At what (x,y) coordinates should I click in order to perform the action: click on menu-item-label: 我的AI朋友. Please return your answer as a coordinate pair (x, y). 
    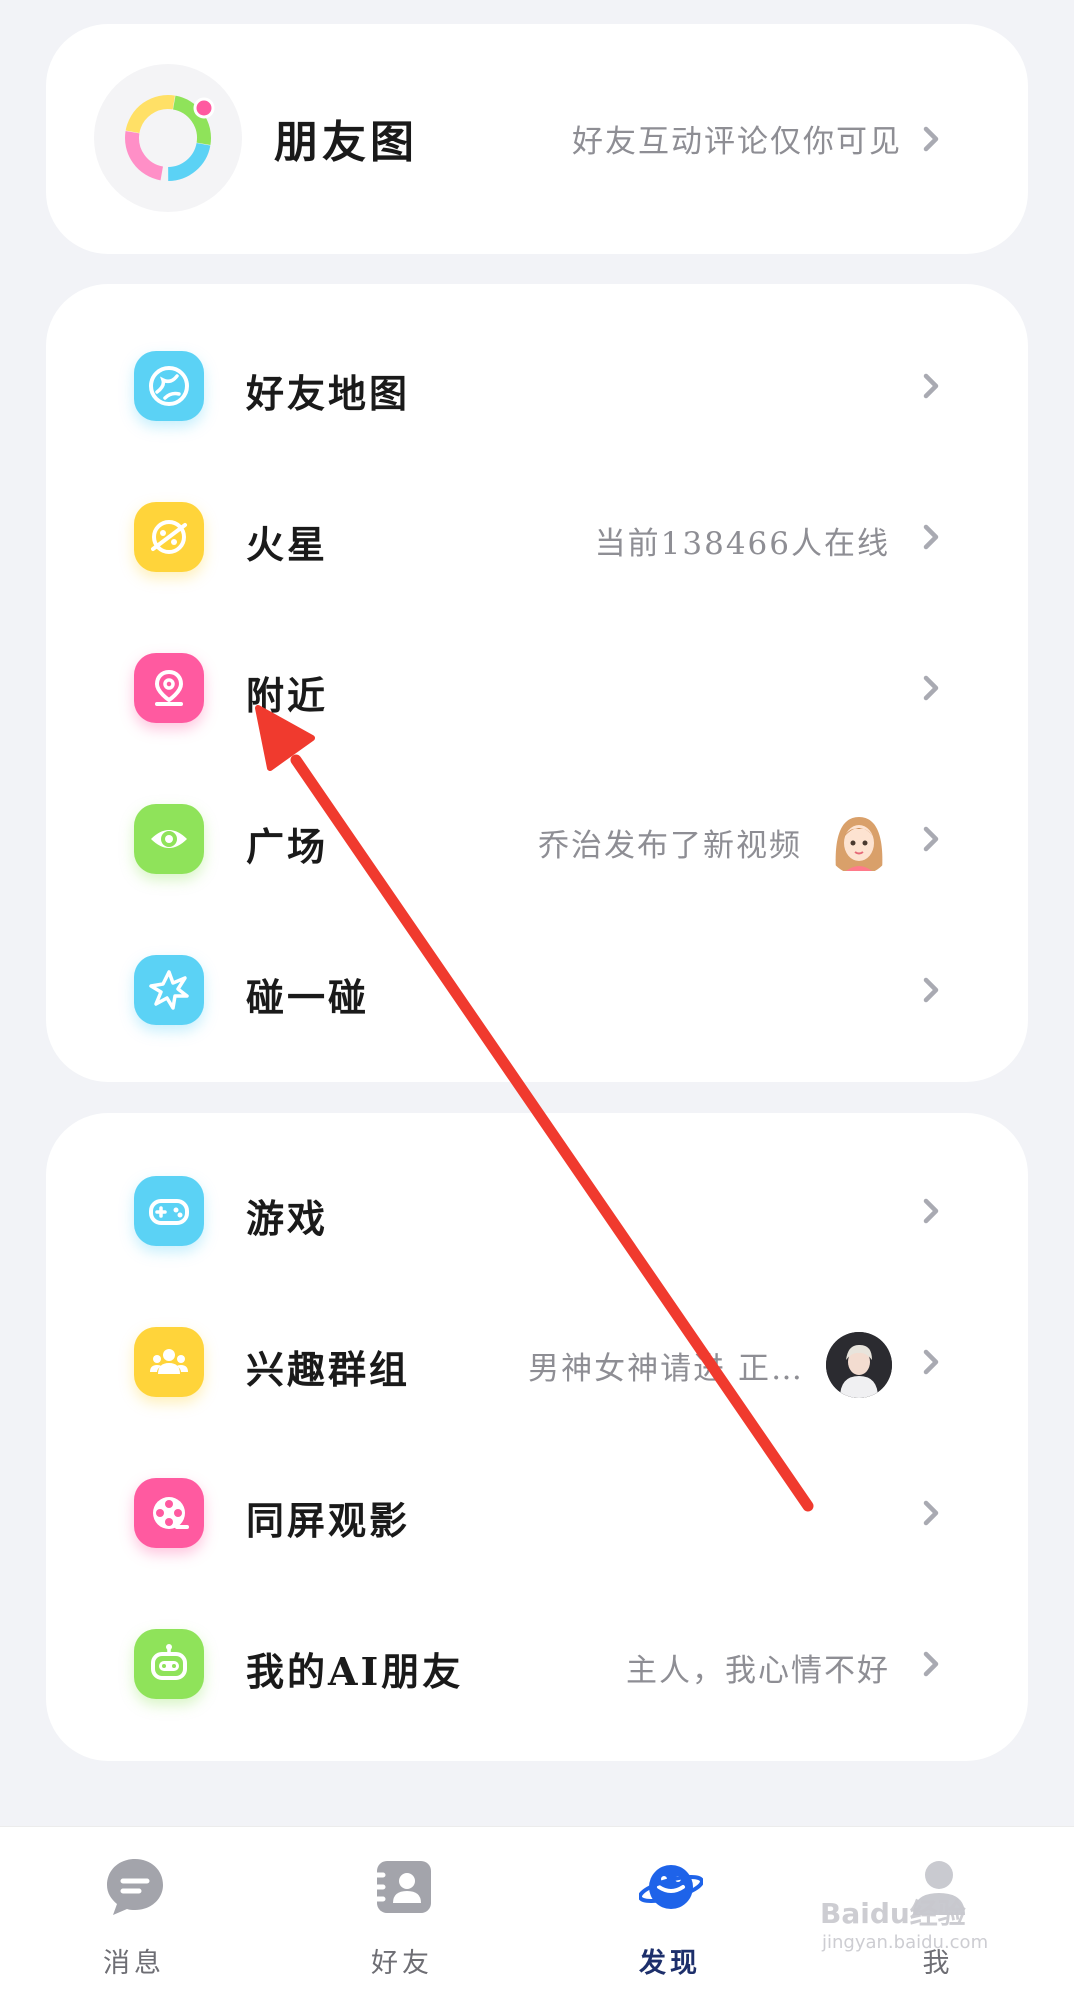
    Looking at the image, I should click on (355, 1671).